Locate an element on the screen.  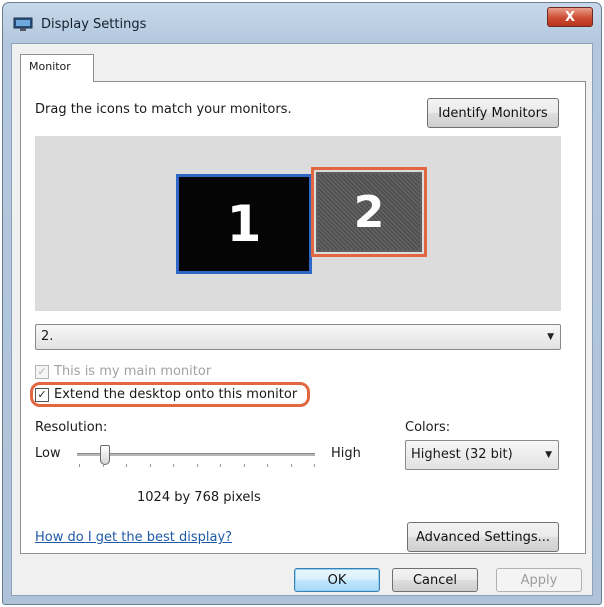
close-button: X is located at coordinates (570, 17).